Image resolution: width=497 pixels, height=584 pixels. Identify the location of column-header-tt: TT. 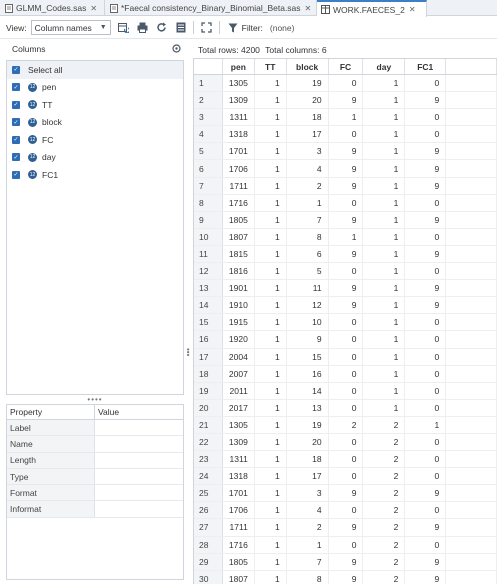
(271, 66).